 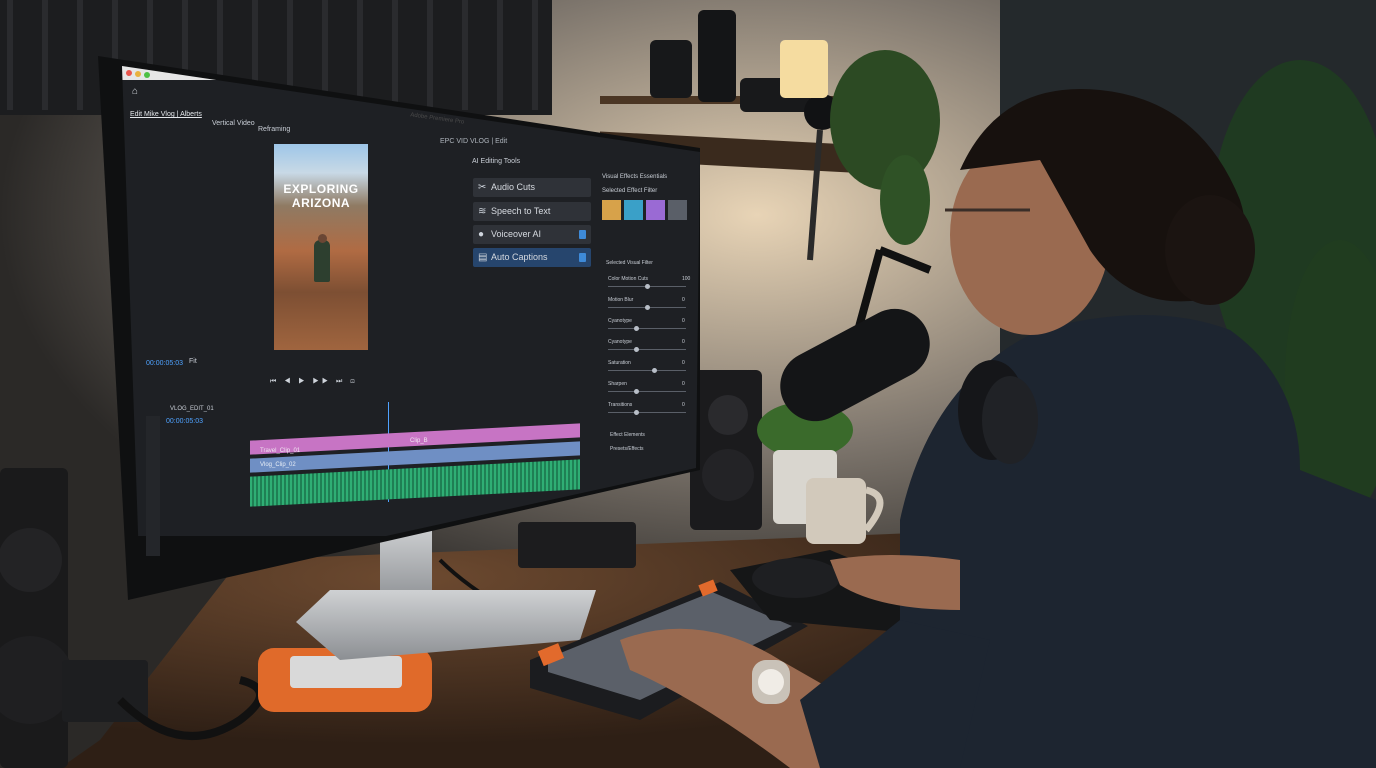 I want to click on ai-item-voiceover: ● Voiceover AI, so click(x=532, y=234).